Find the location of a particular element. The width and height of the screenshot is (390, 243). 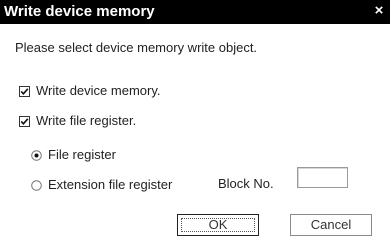

title-bar: Write device memory × is located at coordinates (195, 12).